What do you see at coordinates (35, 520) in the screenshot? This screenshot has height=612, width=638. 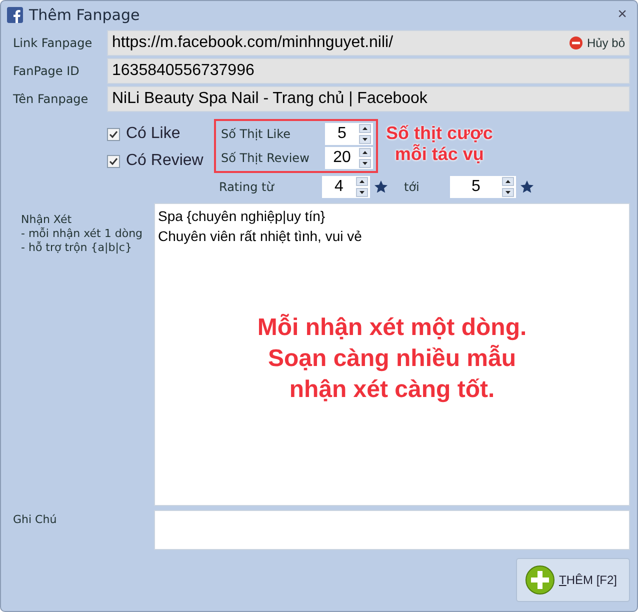 I see `note-label: Ghi Chú` at bounding box center [35, 520].